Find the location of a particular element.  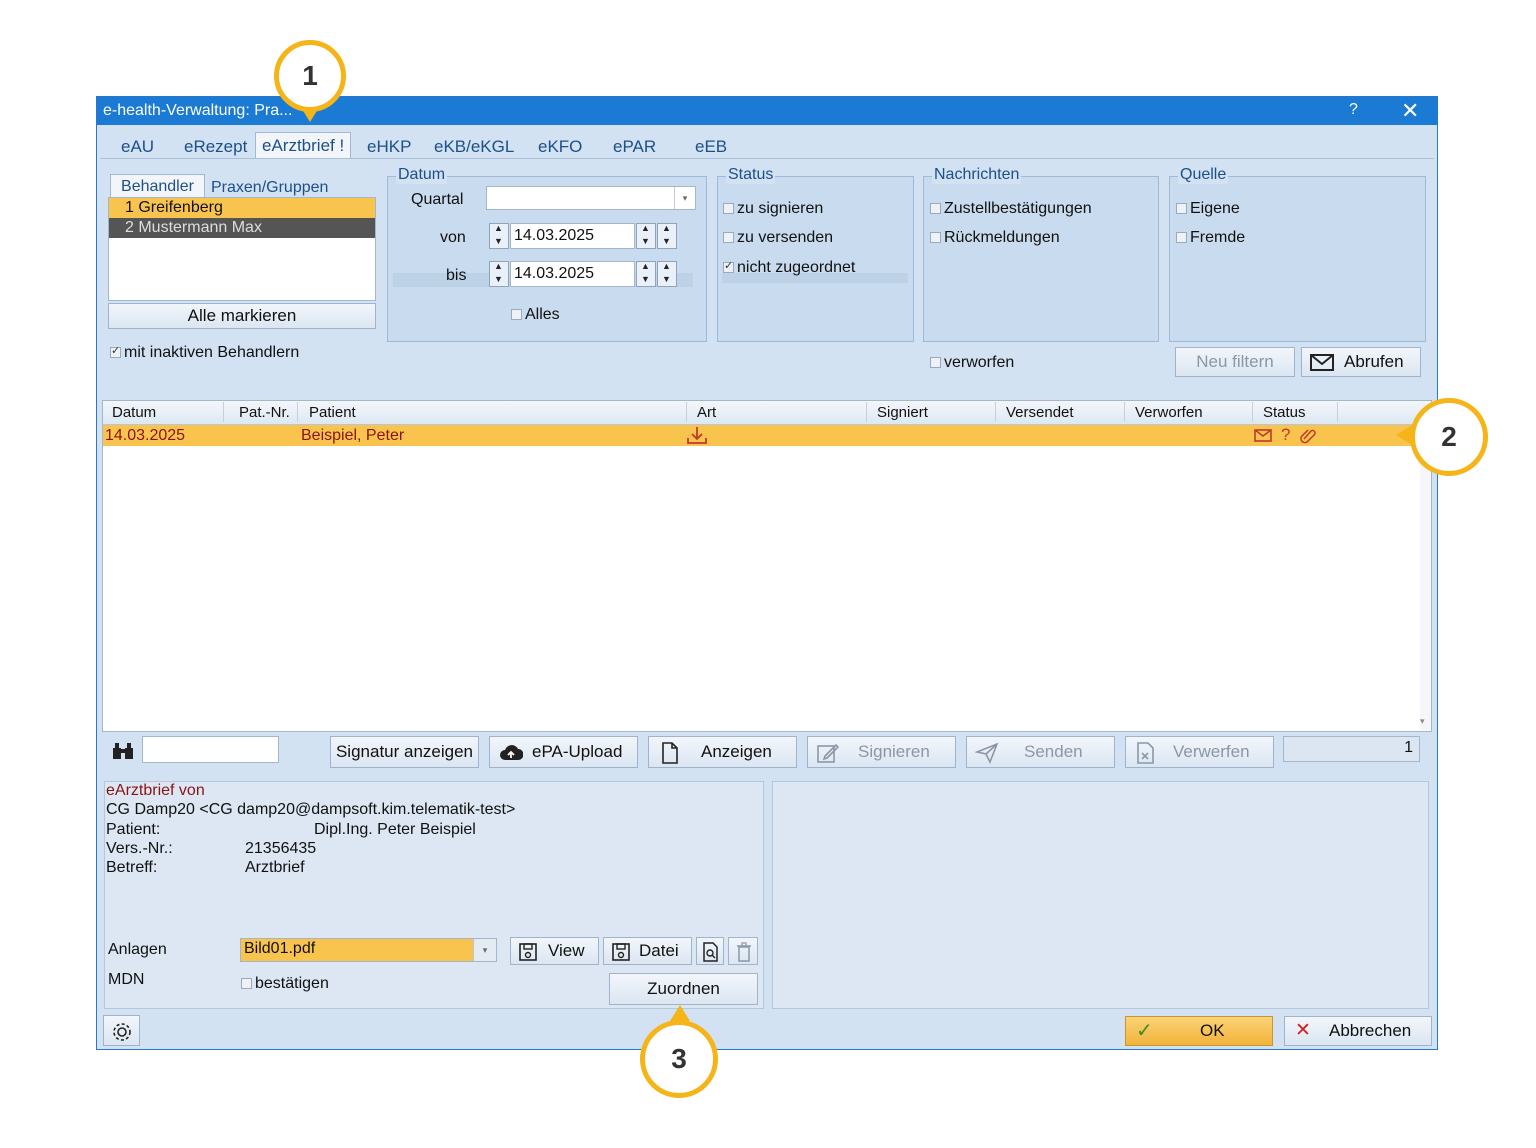

von-spin-right-b is located at coordinates (667, 236).